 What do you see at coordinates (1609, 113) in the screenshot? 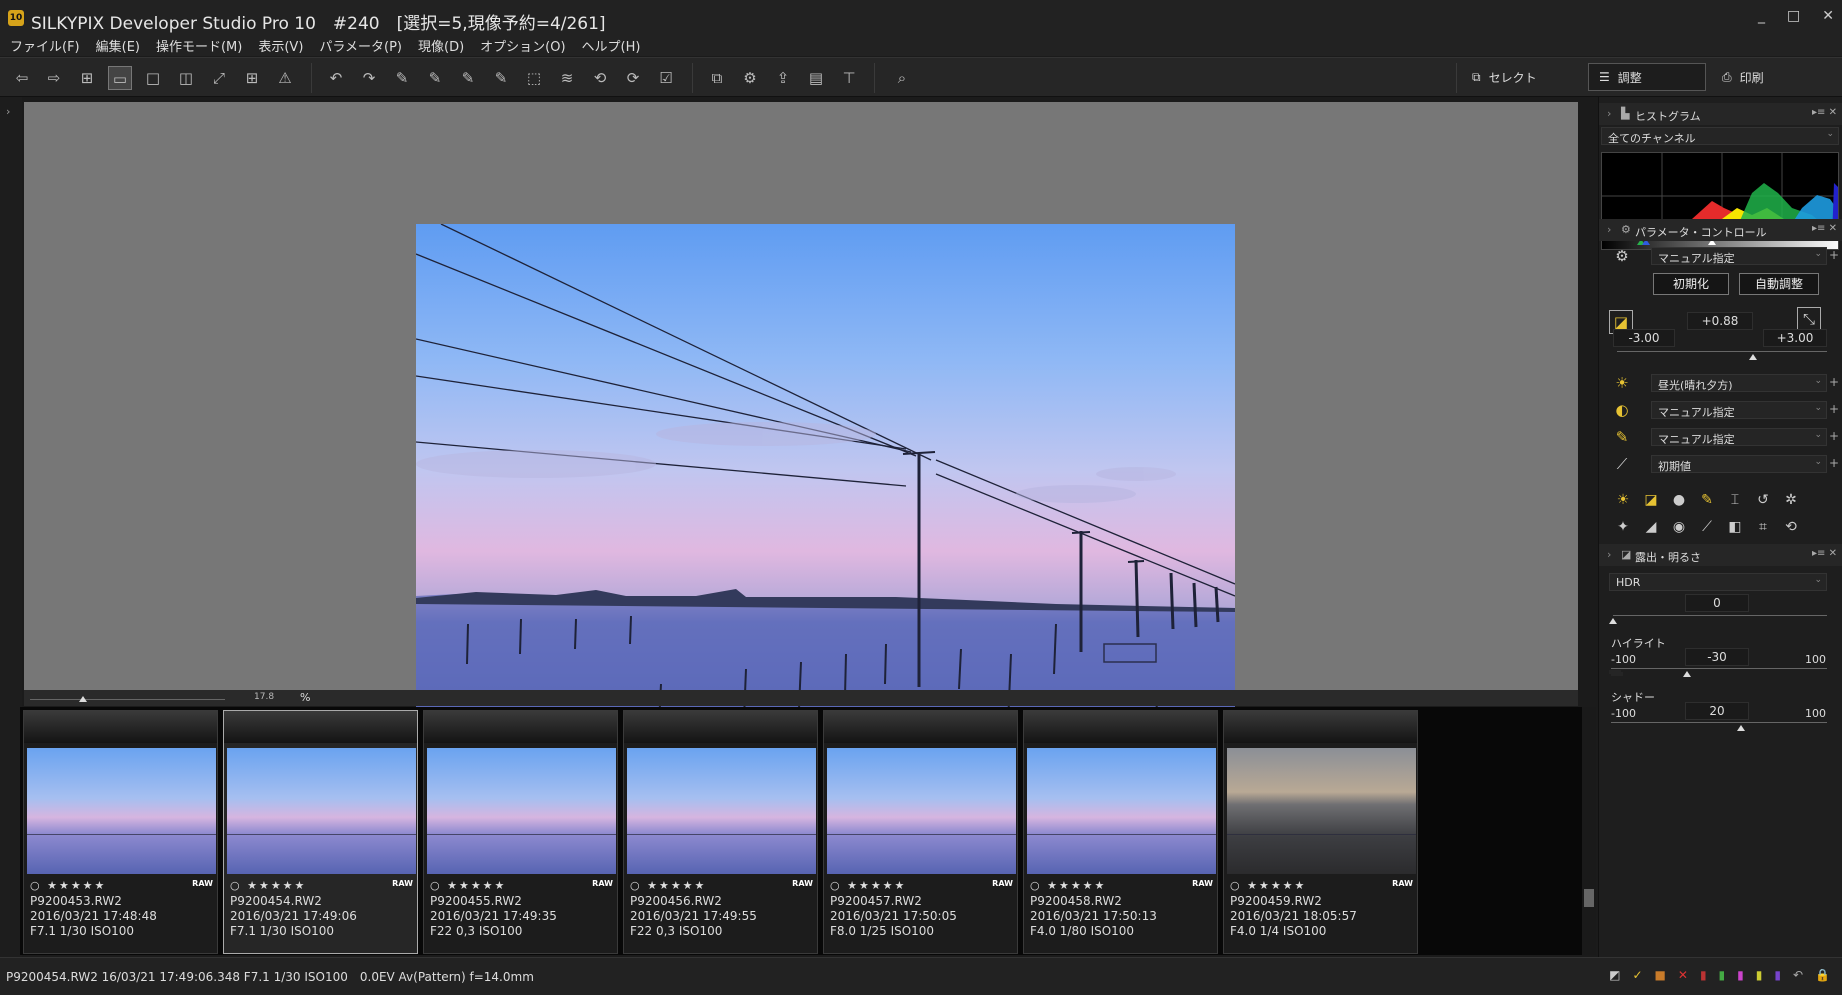
I see `collapse-chevron-icon: ›` at bounding box center [1609, 113].